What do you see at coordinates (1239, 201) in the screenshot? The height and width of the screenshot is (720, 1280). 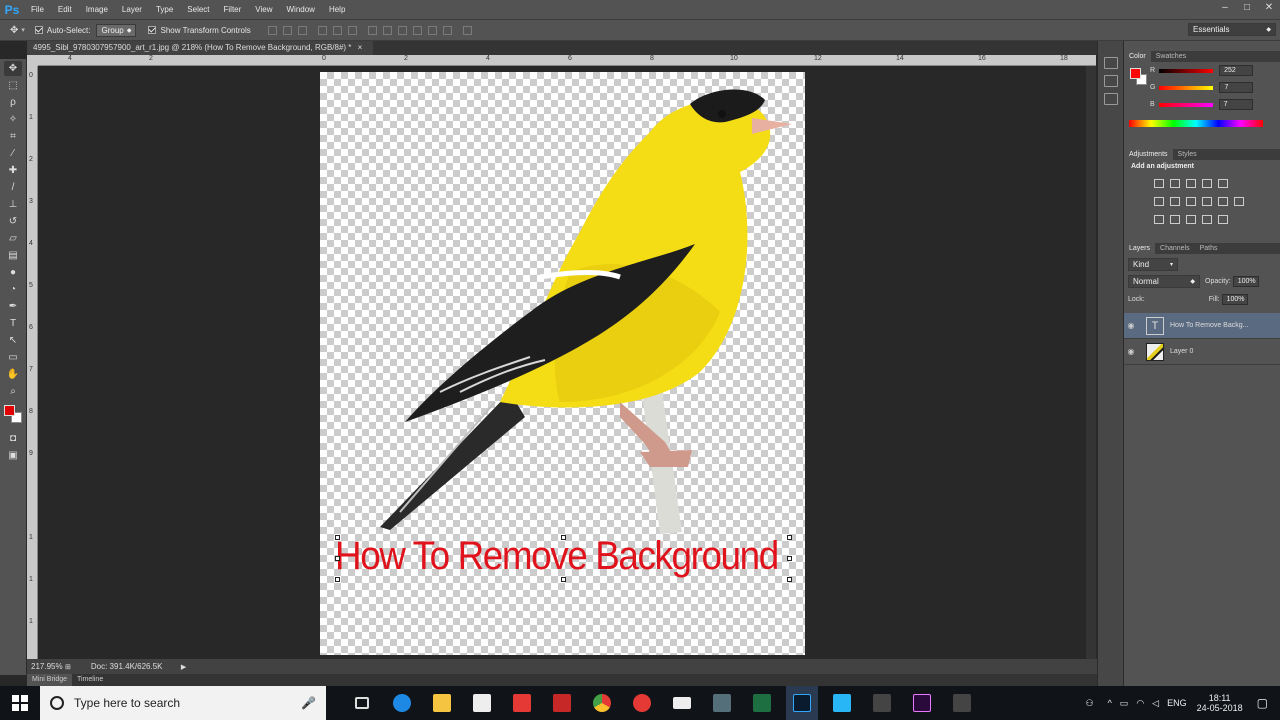 I see `color-lookup-icon` at bounding box center [1239, 201].